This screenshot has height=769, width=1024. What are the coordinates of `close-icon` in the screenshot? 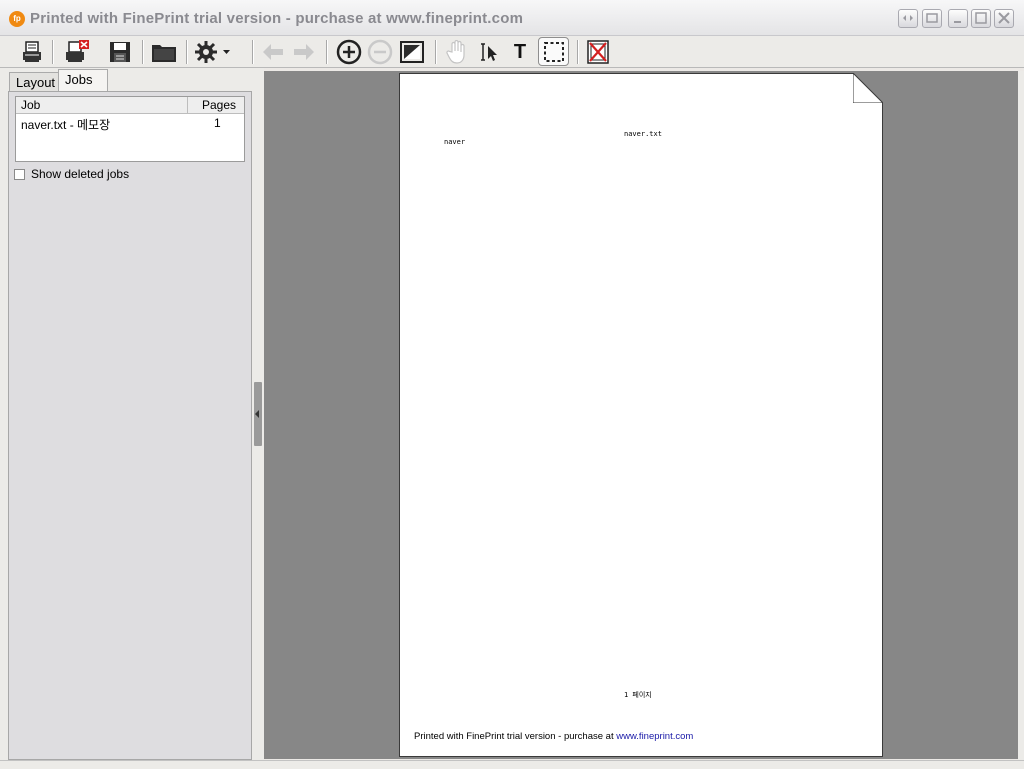 It's located at (1004, 18).